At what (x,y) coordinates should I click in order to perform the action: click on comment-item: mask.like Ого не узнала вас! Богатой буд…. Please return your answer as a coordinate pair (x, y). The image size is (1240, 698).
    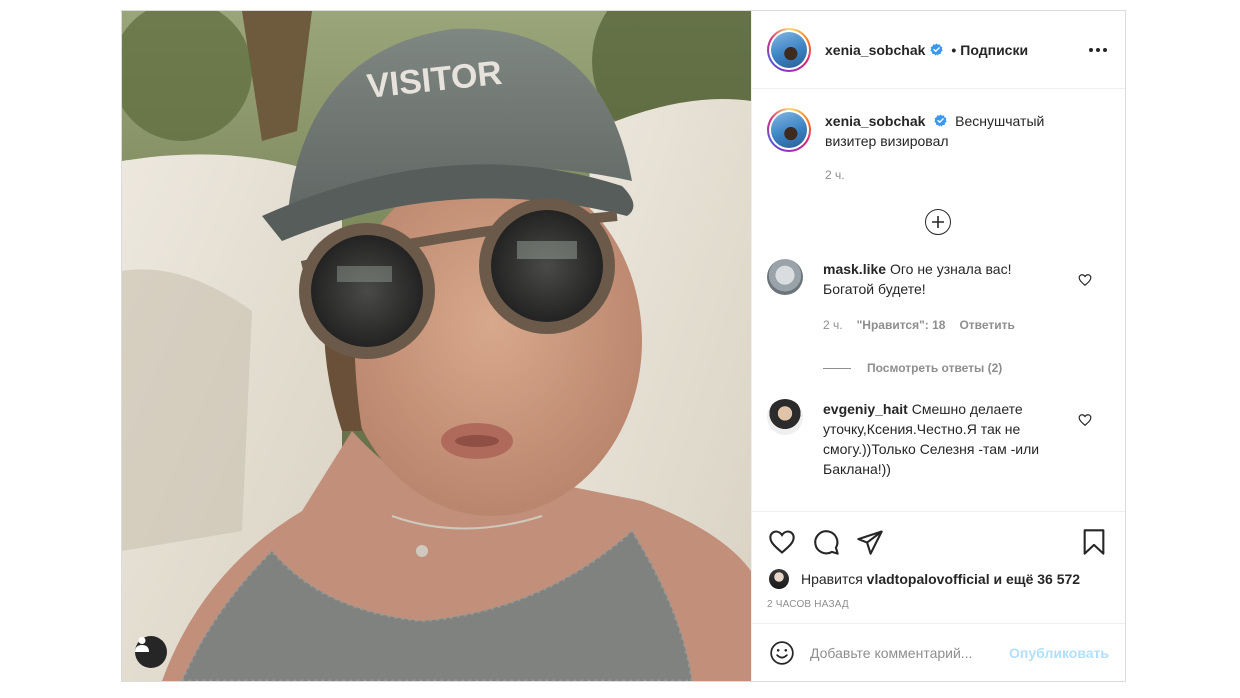
    Looking at the image, I should click on (938, 297).